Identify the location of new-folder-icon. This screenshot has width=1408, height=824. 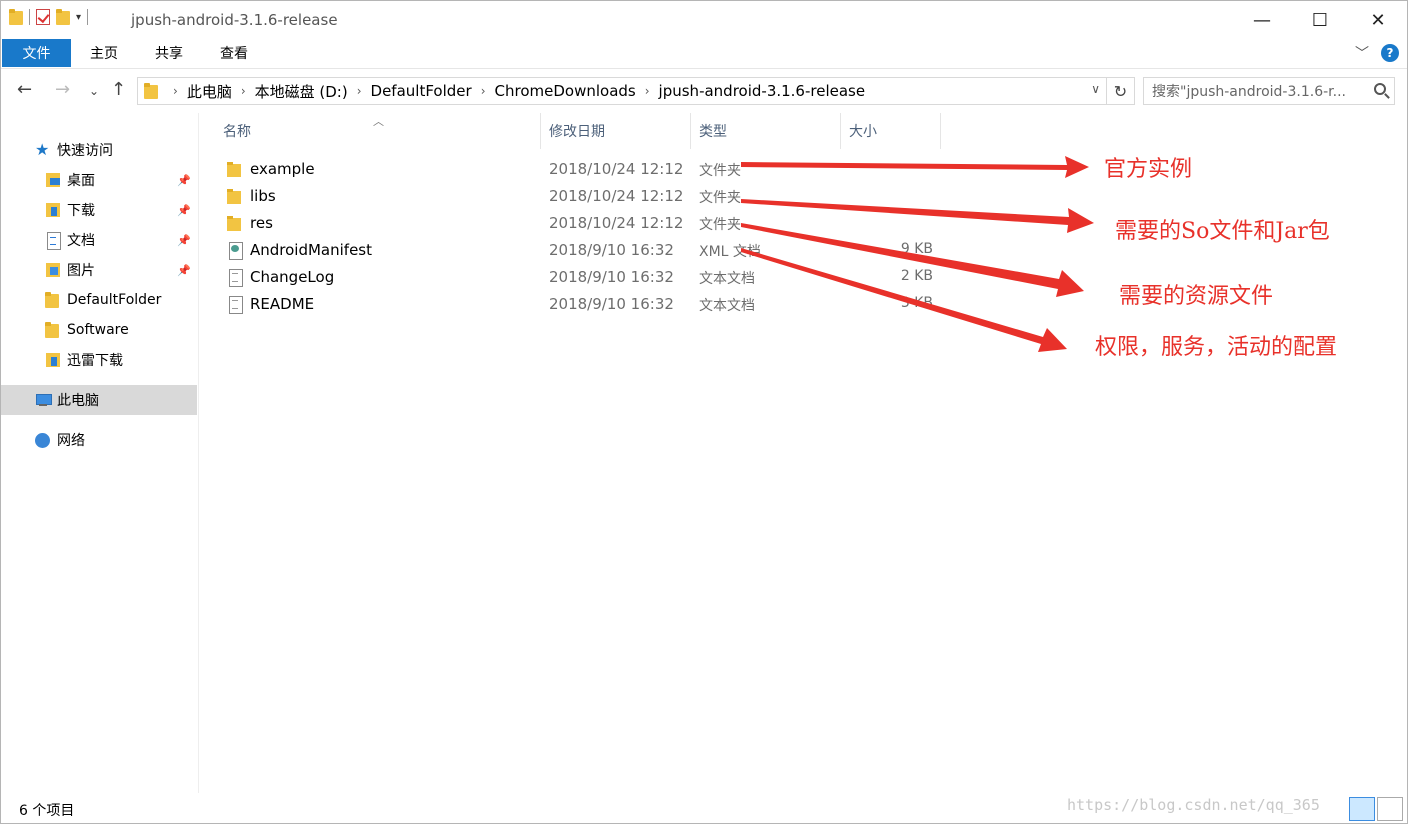
(63, 17).